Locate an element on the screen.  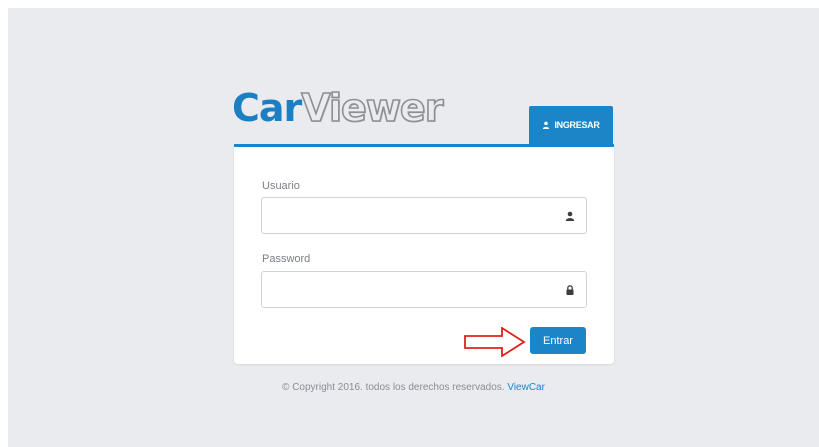
lock-icon is located at coordinates (570, 290).